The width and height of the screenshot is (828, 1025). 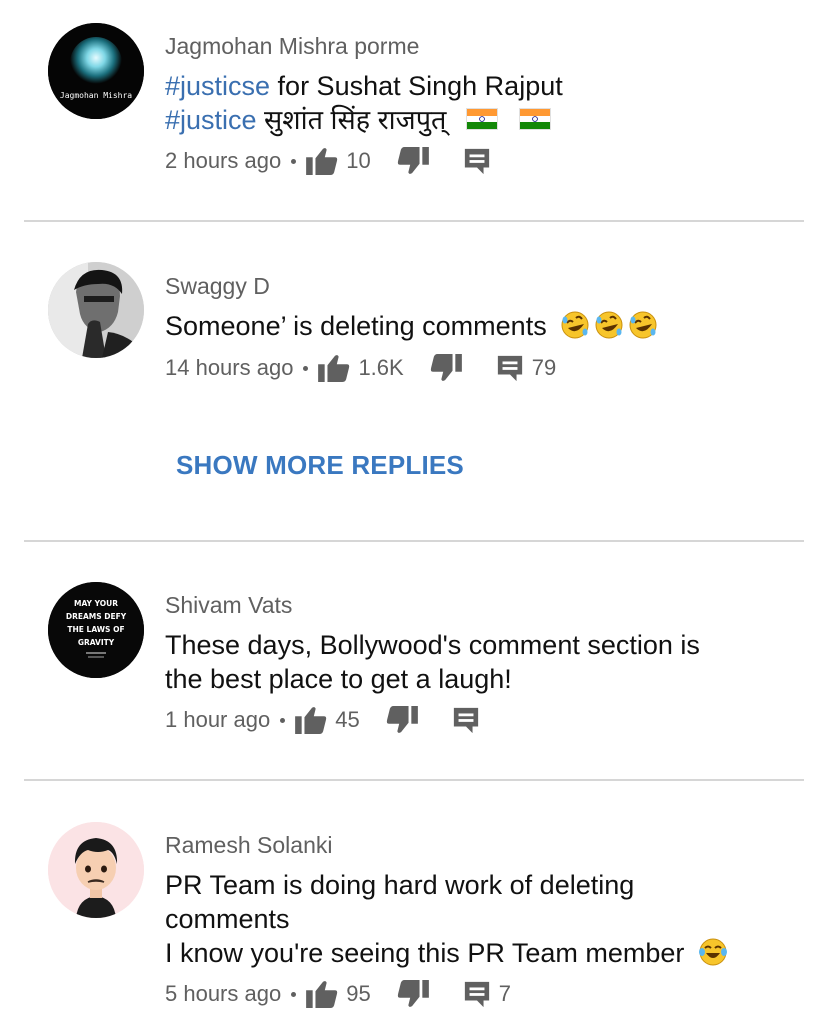 I want to click on like-count: 1.6K, so click(x=381, y=367).